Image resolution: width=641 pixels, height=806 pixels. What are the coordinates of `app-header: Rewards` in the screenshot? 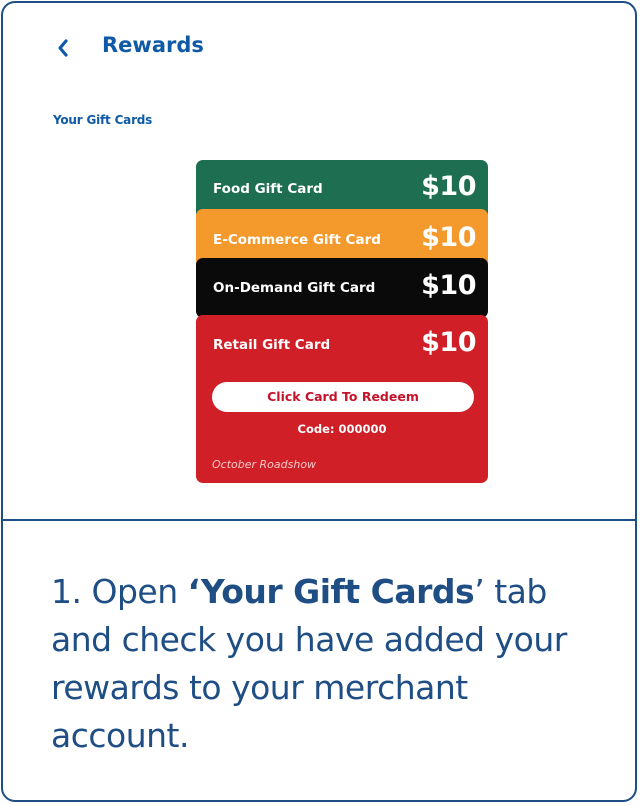 It's located at (319, 53).